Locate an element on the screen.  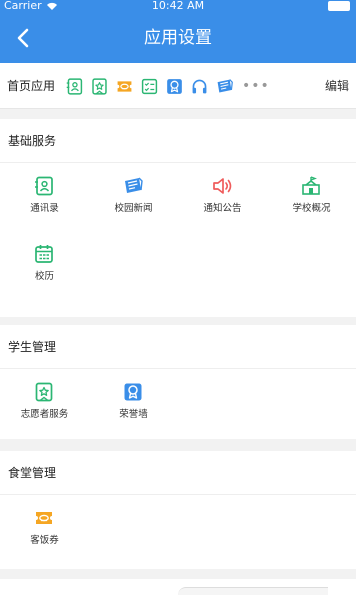
app-item: 客饭券 is located at coordinates (44, 529).